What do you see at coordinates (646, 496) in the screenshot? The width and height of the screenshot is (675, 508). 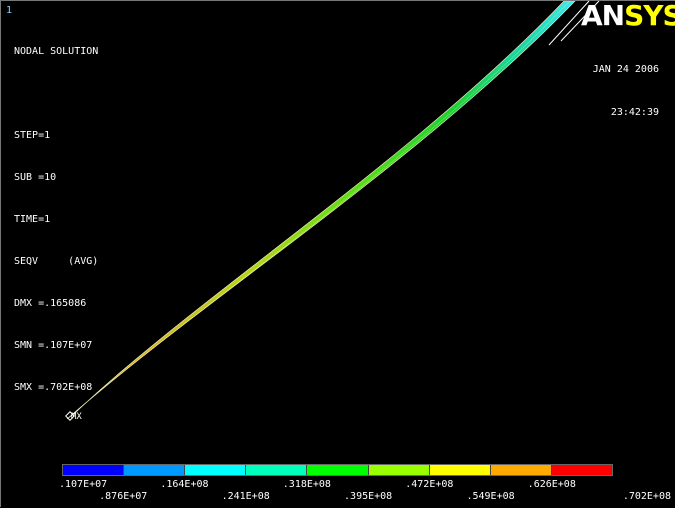 I see `legend-label-10: .702E+08` at bounding box center [646, 496].